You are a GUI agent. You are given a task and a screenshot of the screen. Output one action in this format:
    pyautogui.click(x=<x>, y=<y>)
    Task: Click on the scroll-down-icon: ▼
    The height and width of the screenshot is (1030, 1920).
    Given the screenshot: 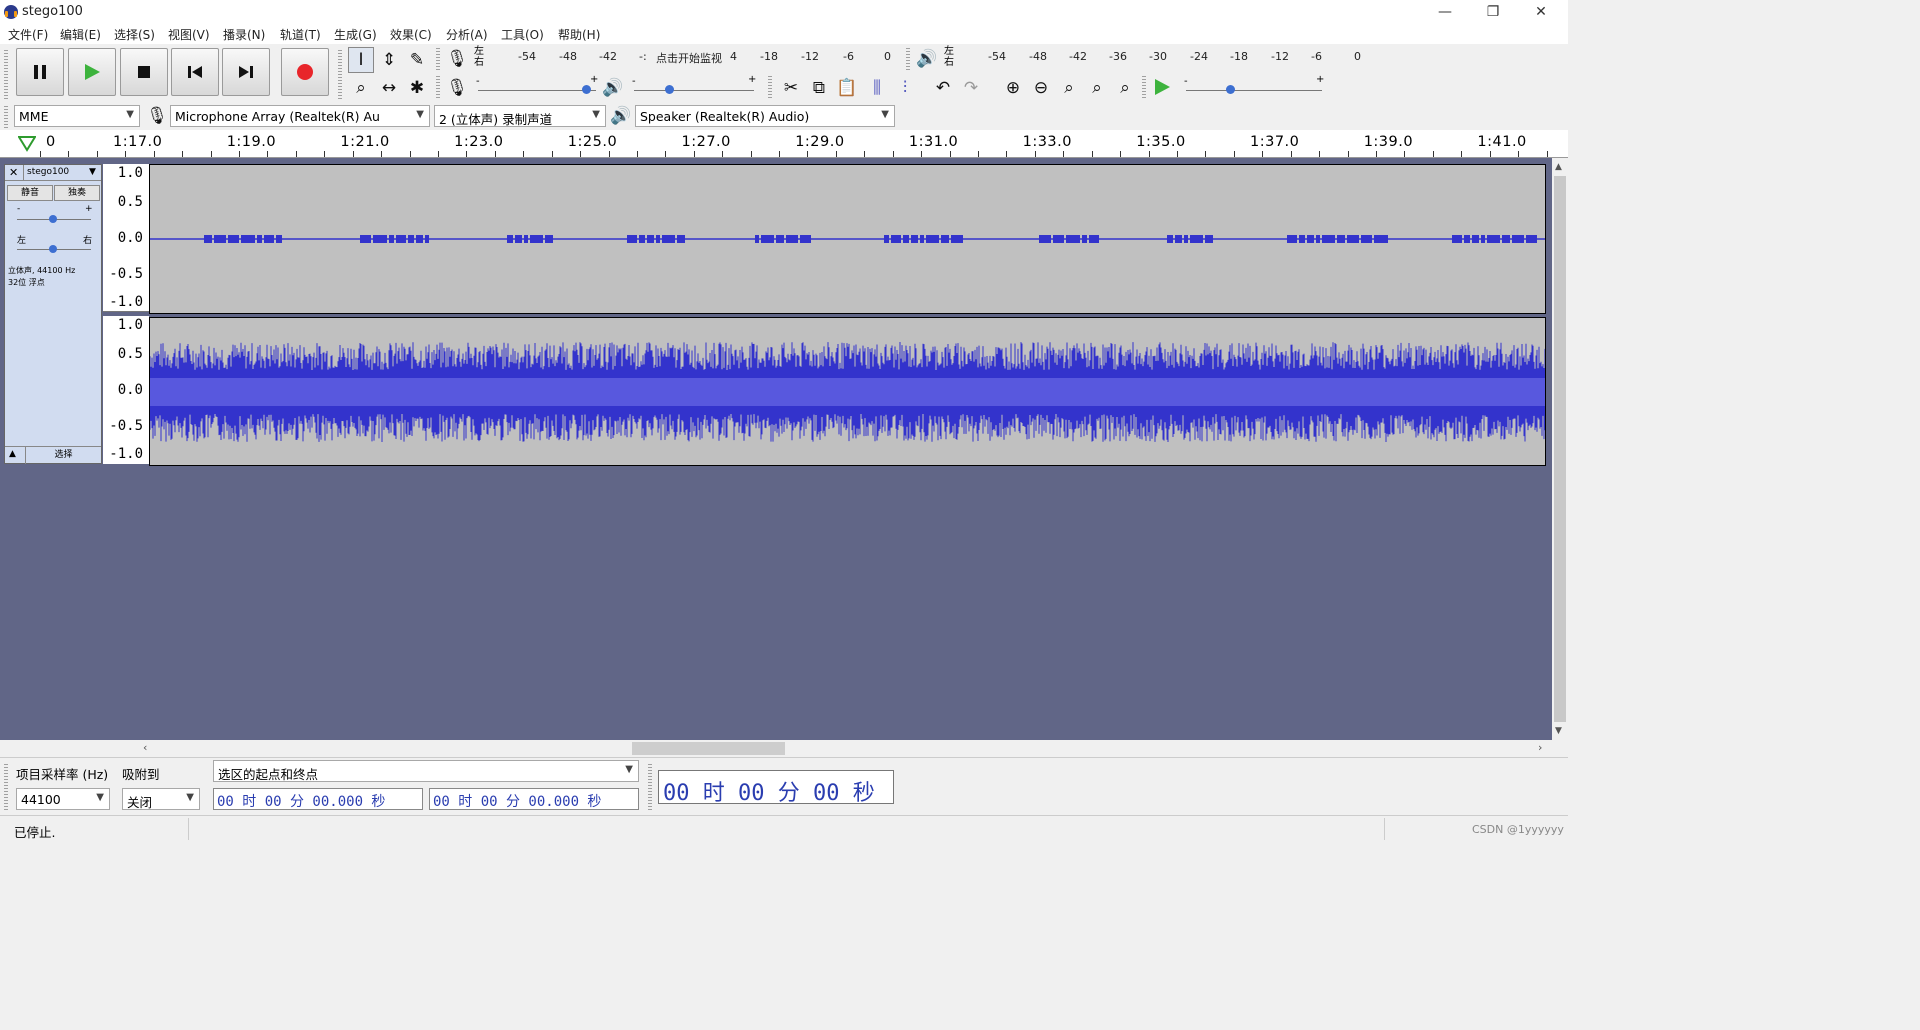 What is the action you would take?
    pyautogui.click(x=1558, y=731)
    